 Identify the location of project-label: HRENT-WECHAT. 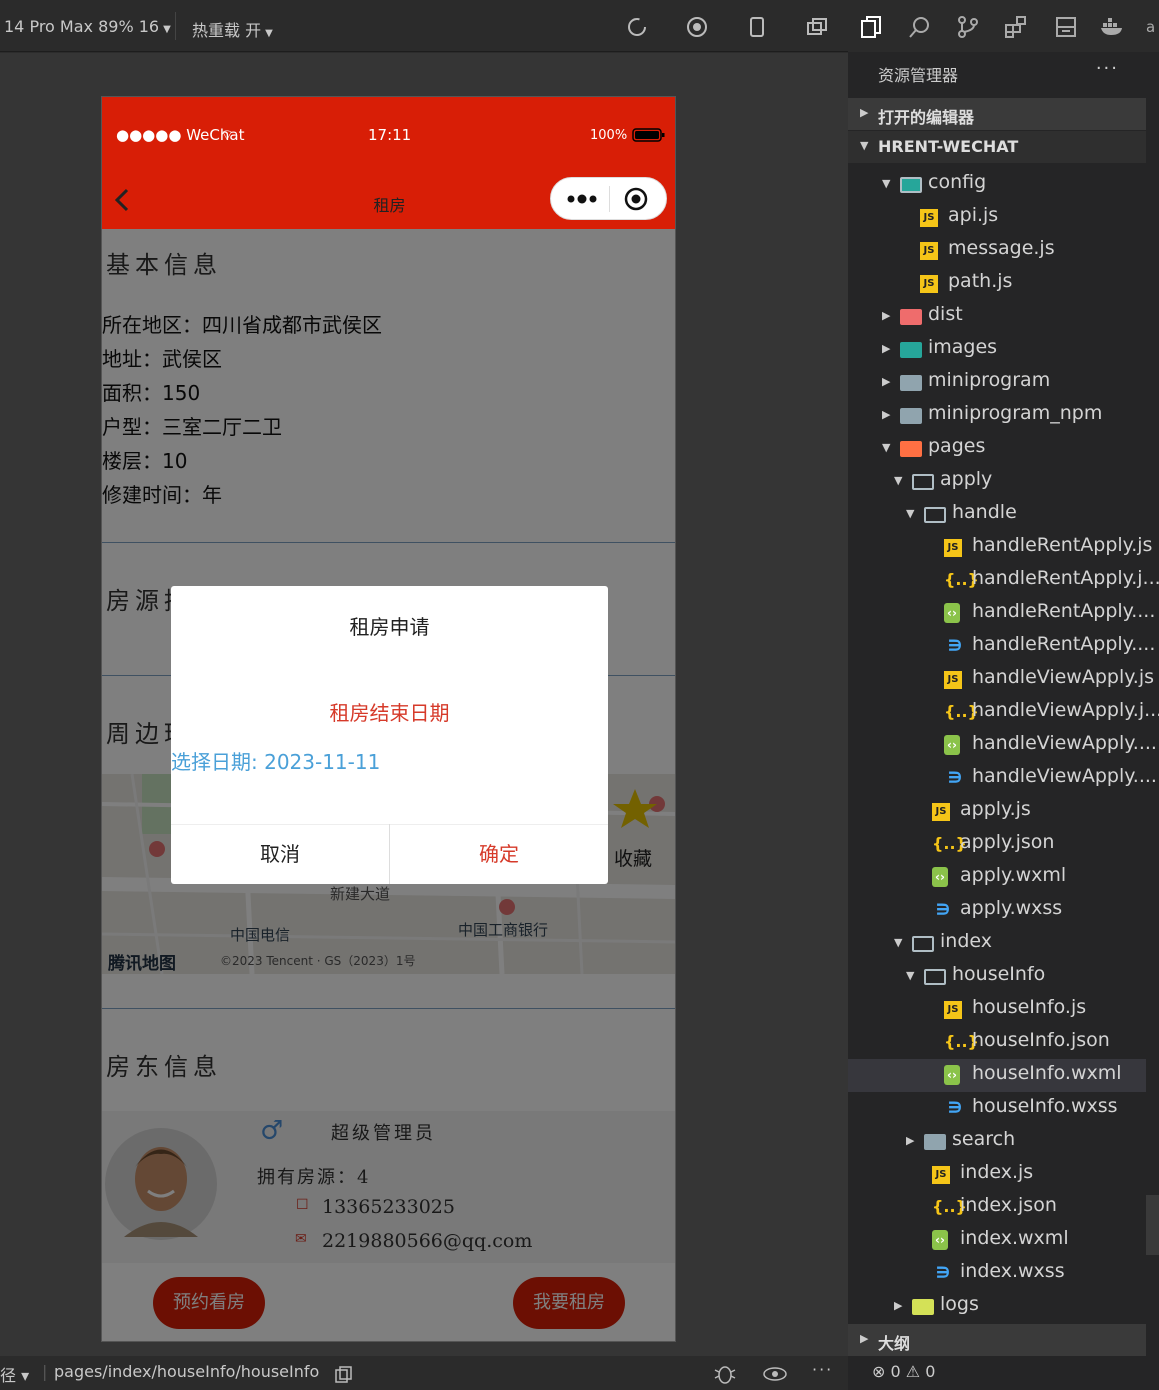
(948, 146).